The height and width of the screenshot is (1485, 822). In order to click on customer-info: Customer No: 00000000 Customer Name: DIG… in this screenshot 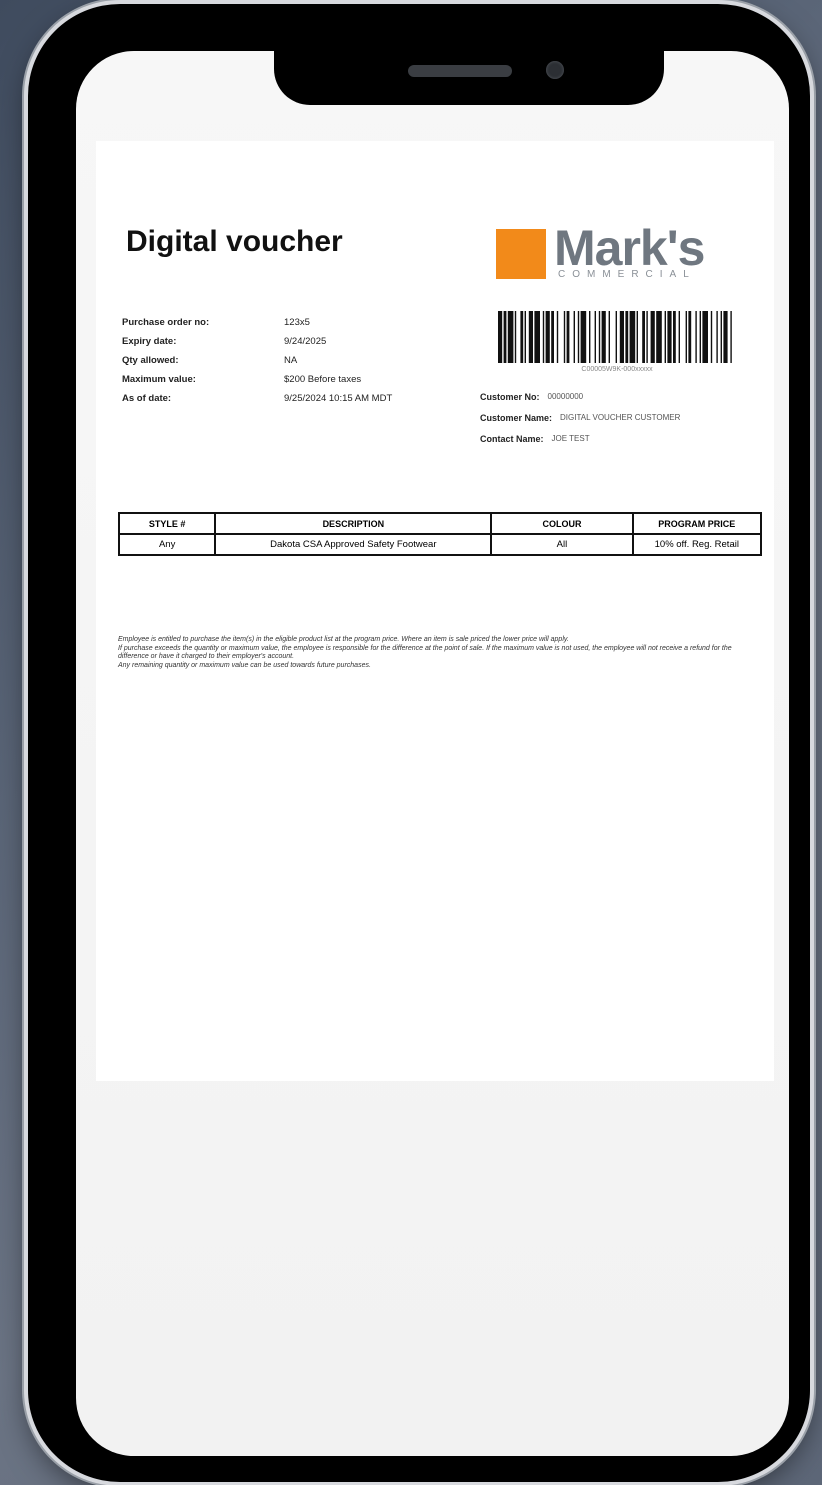, I will do `click(580, 417)`.